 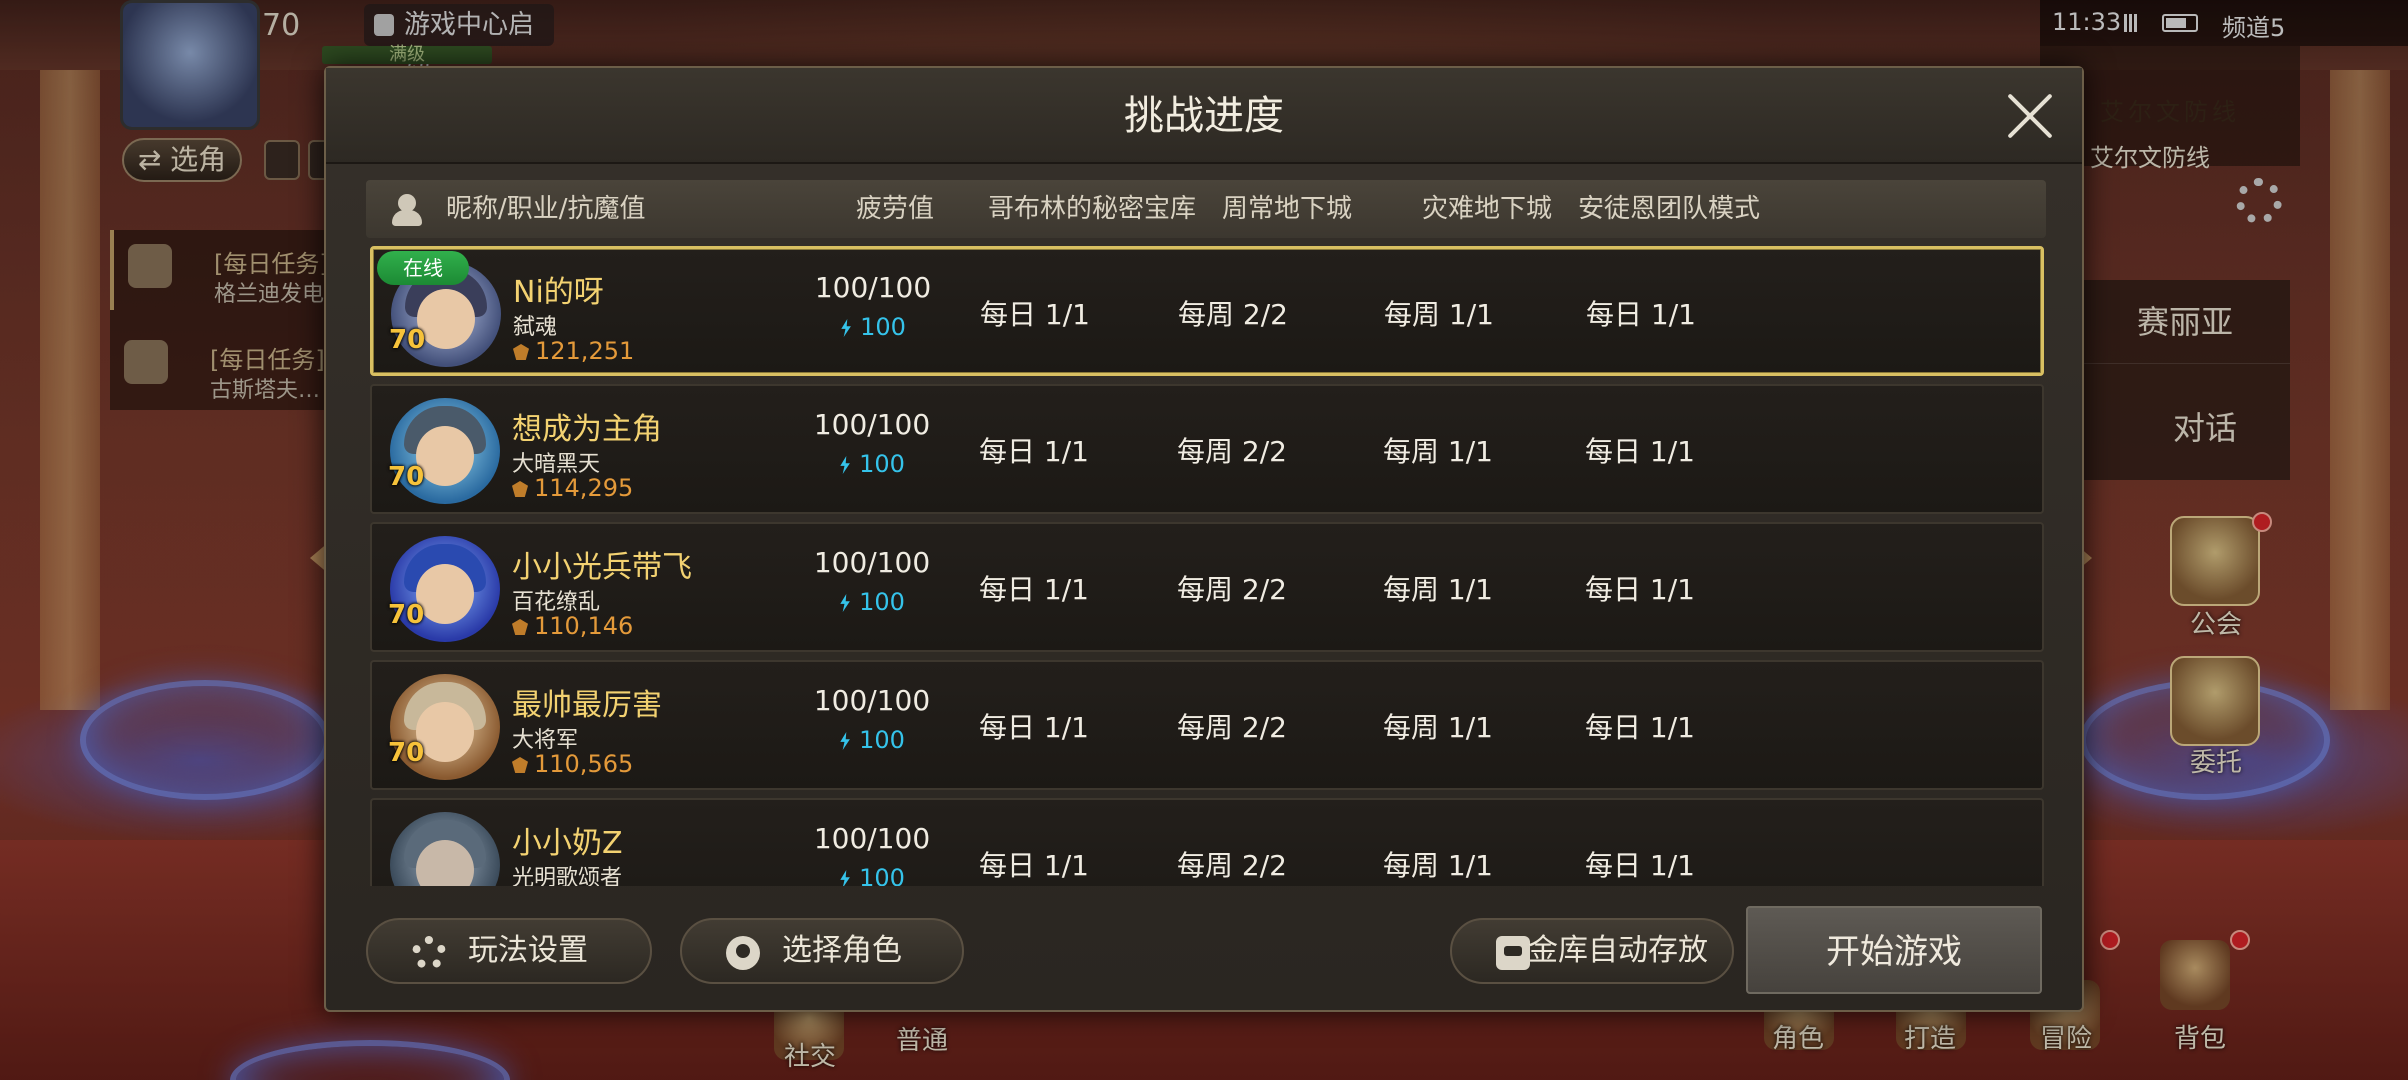 I want to click on online-badge: 在线, so click(x=423, y=268).